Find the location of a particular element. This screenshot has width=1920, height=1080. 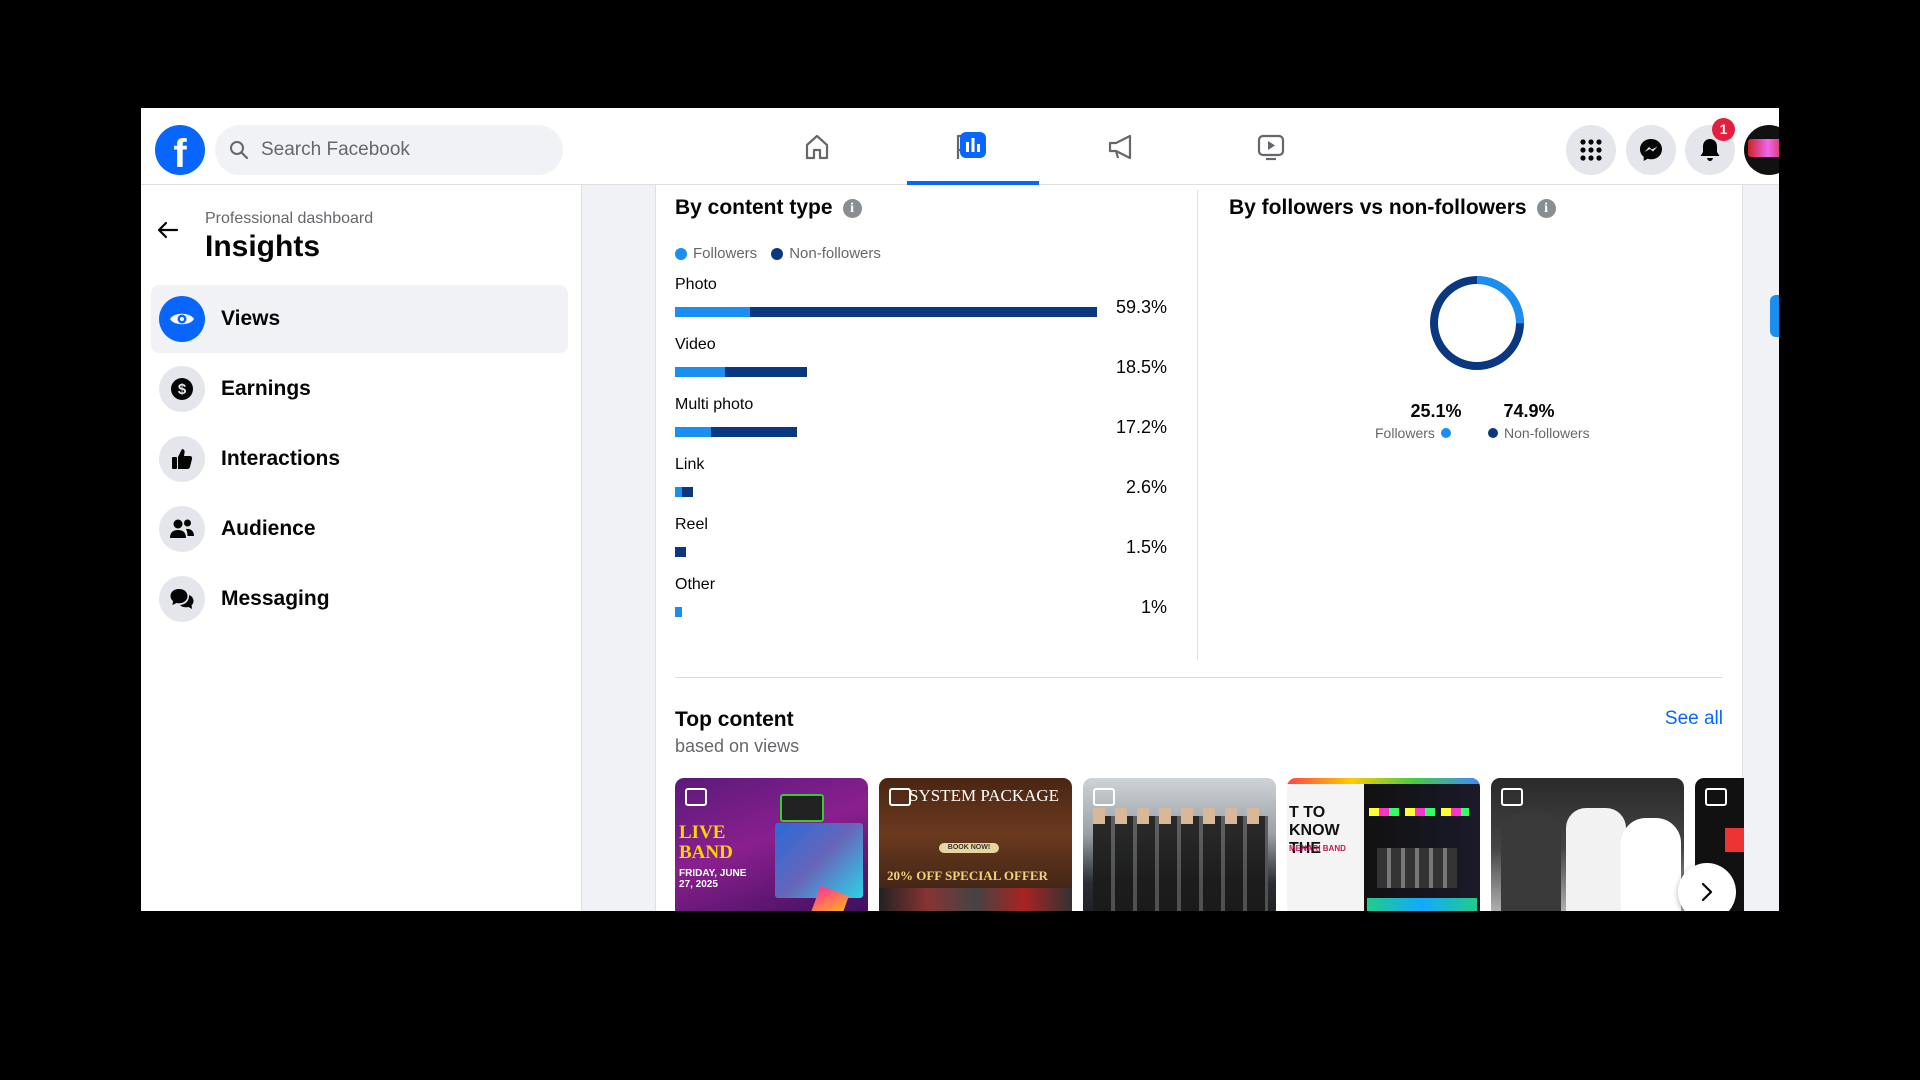

messenger-button is located at coordinates (1651, 150).